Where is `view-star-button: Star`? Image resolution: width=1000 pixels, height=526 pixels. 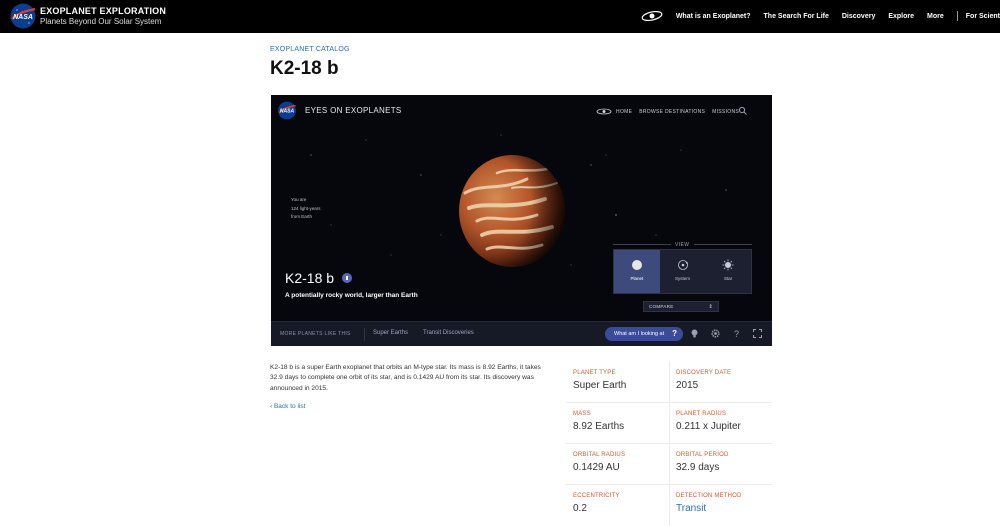
view-star-button: Star is located at coordinates (728, 271).